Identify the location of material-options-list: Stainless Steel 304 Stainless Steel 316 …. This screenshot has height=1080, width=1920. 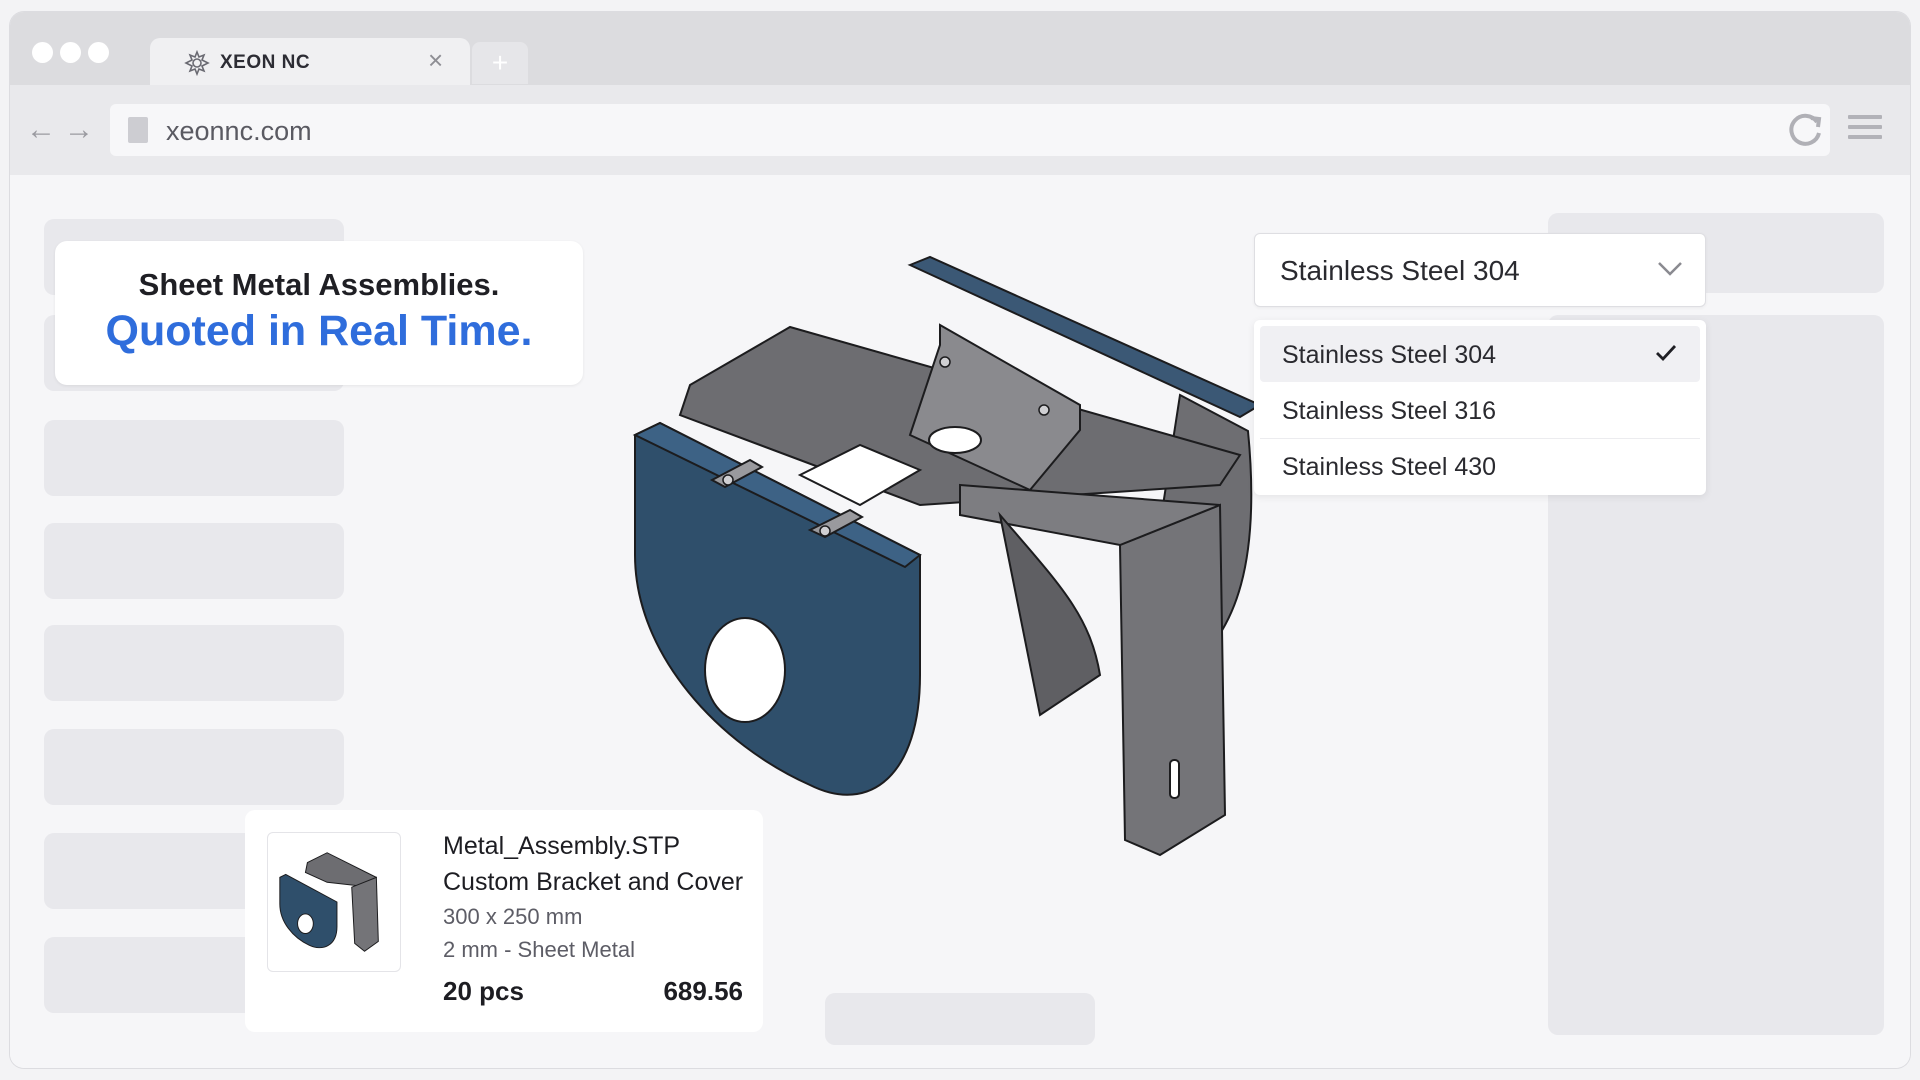
(1480, 407).